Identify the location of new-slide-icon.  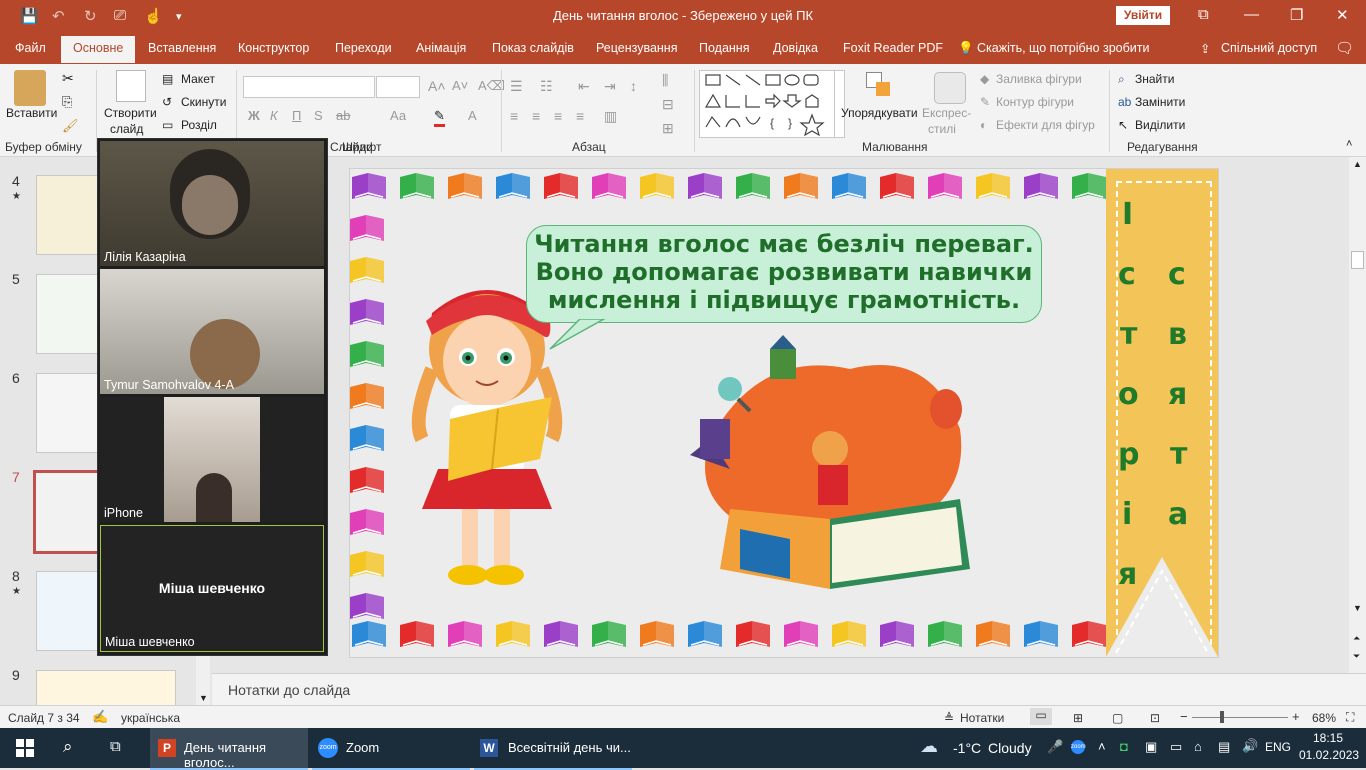
(131, 86).